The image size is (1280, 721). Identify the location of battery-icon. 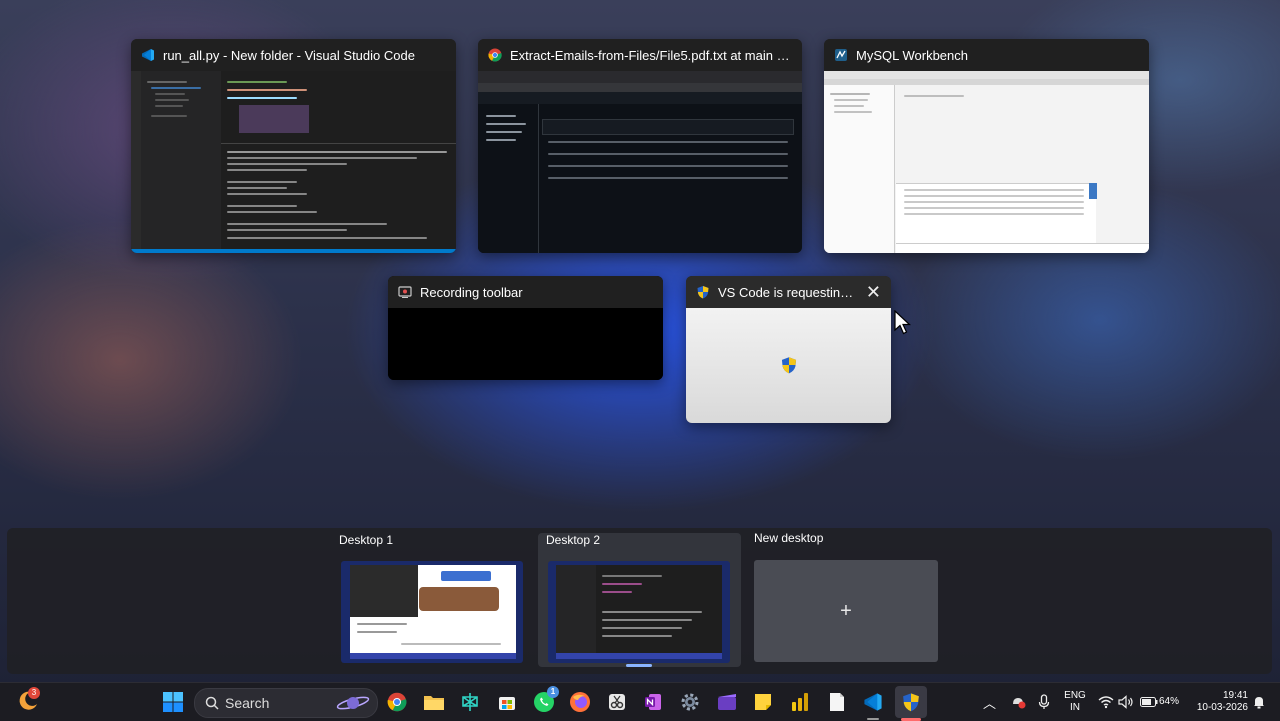
(1149, 702).